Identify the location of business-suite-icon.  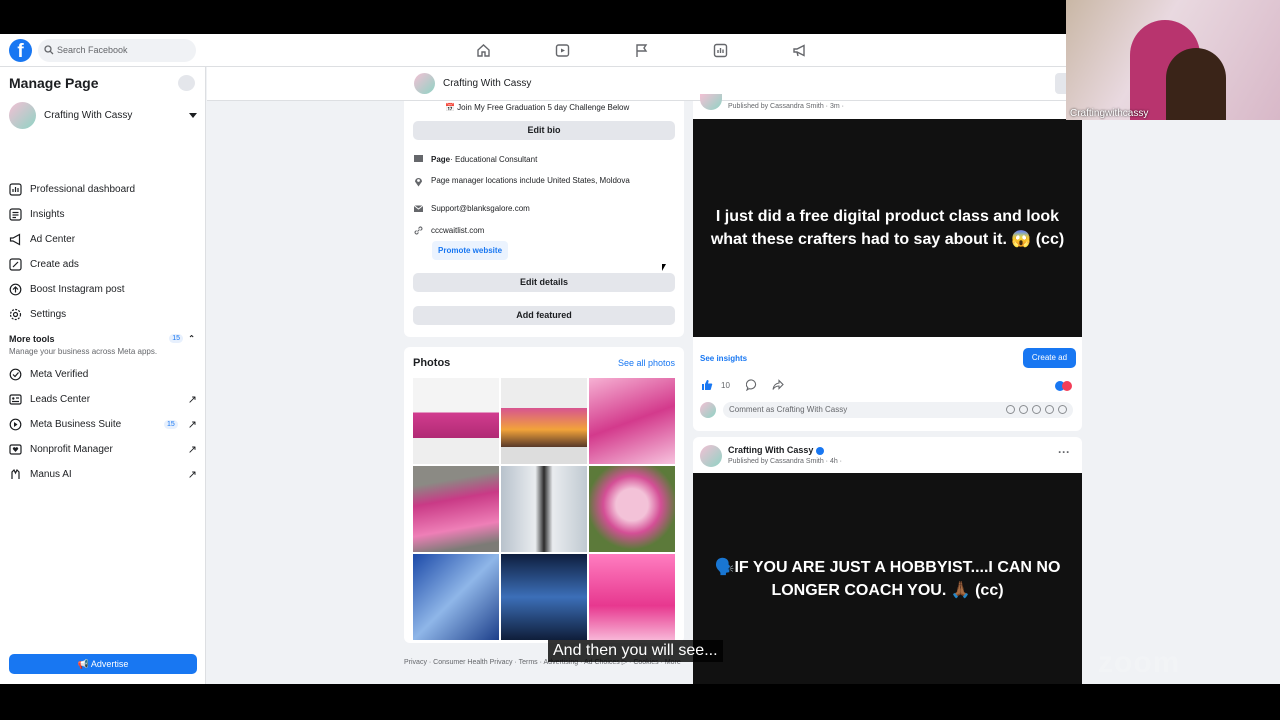
(15, 424).